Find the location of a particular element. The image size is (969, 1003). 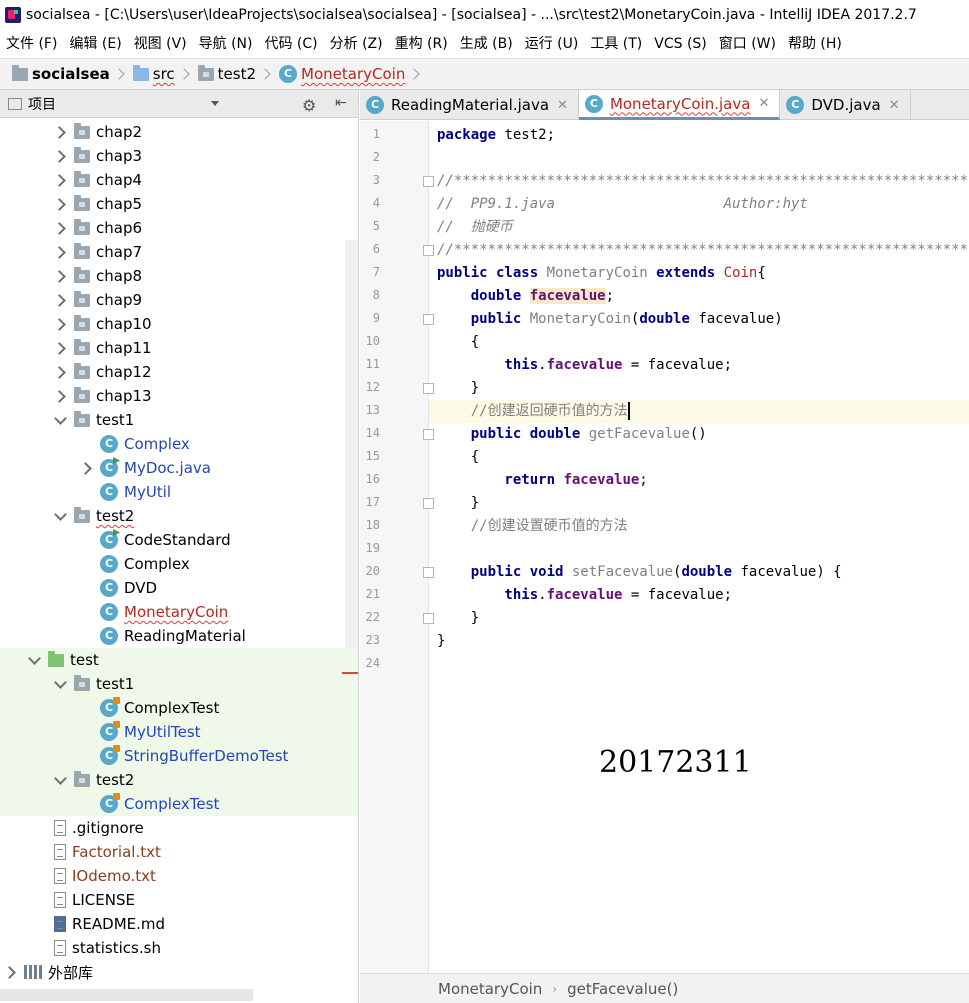

tree-item-stringbufferdemotest: C StringBufferDemoTest is located at coordinates (179, 756).